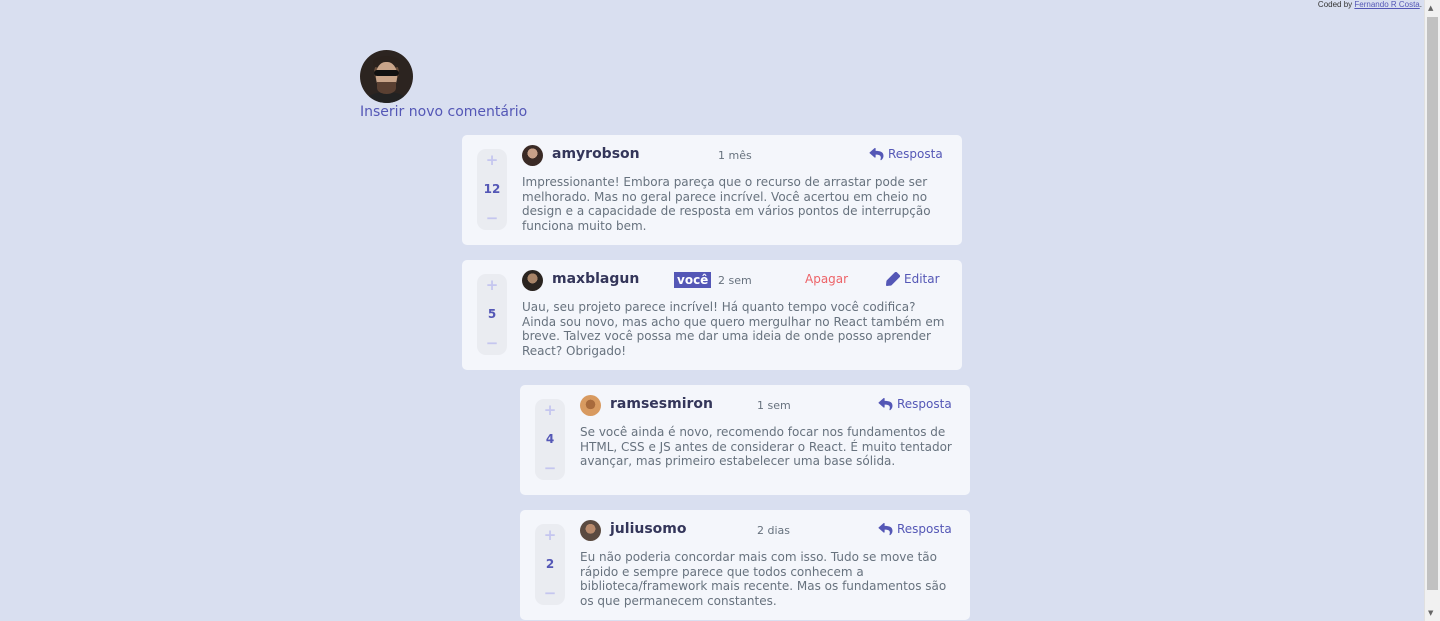 The width and height of the screenshot is (1440, 621). What do you see at coordinates (774, 405) in the screenshot?
I see `timestamp: 1 sem` at bounding box center [774, 405].